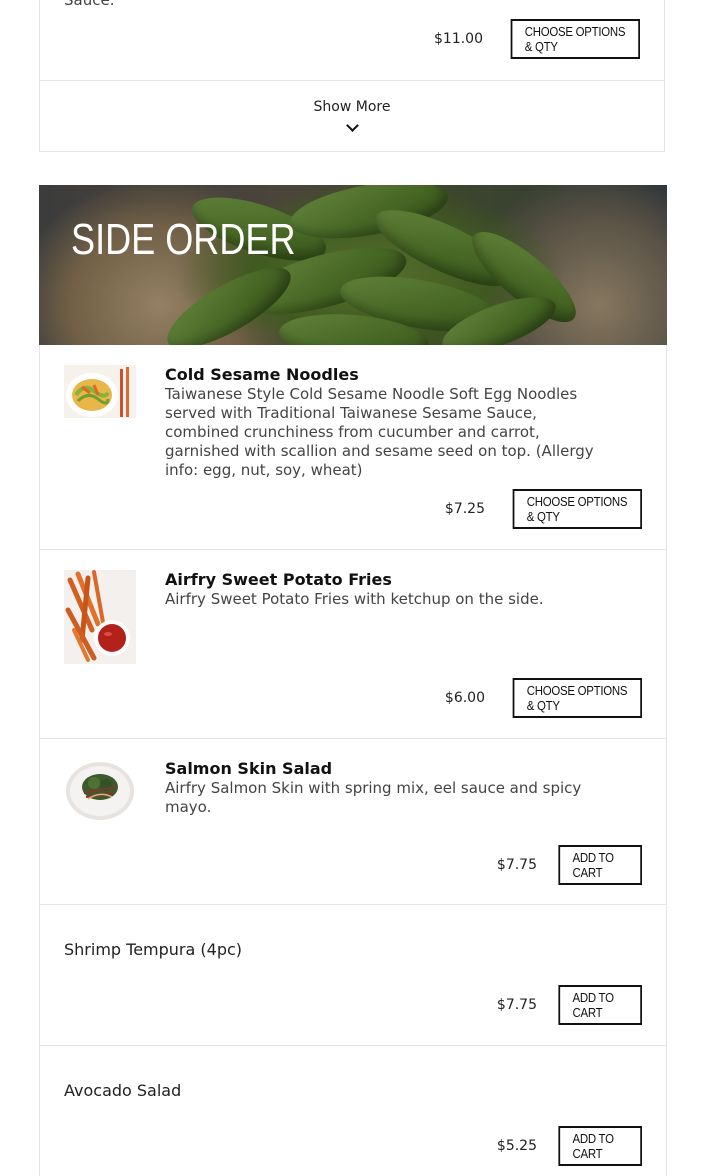  I want to click on item-name: Cold Sesame Noodles, so click(262, 374).